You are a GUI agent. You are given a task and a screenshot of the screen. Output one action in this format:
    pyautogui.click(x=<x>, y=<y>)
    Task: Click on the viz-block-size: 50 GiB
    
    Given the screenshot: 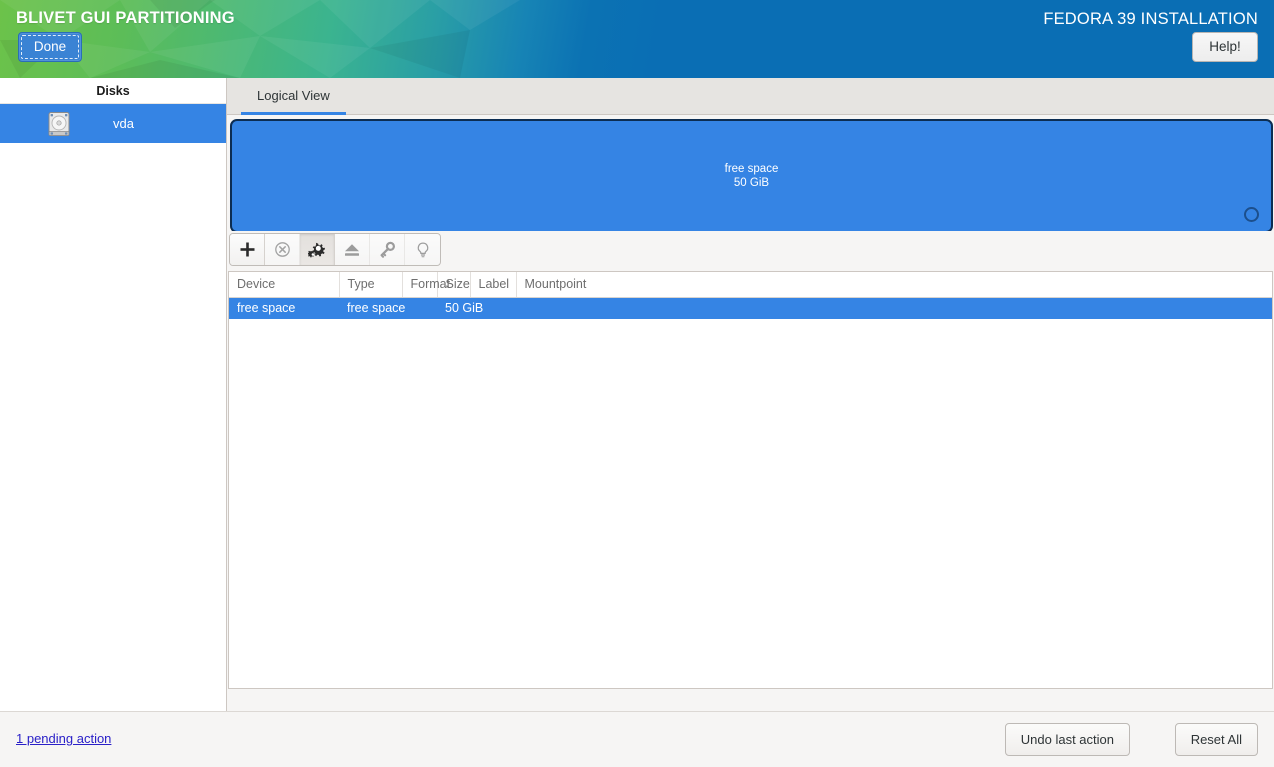 What is the action you would take?
    pyautogui.click(x=751, y=183)
    